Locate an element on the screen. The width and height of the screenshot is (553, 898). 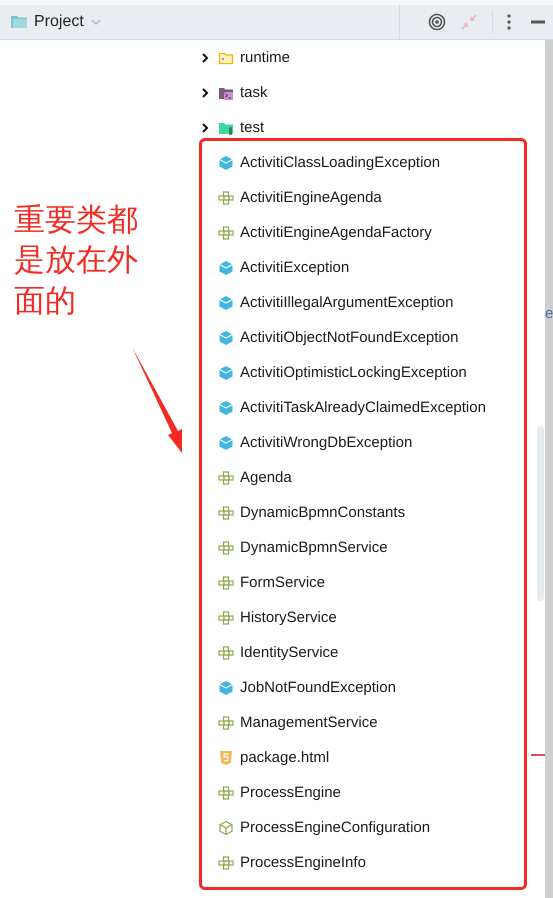
file-label: FormService is located at coordinates (283, 582).